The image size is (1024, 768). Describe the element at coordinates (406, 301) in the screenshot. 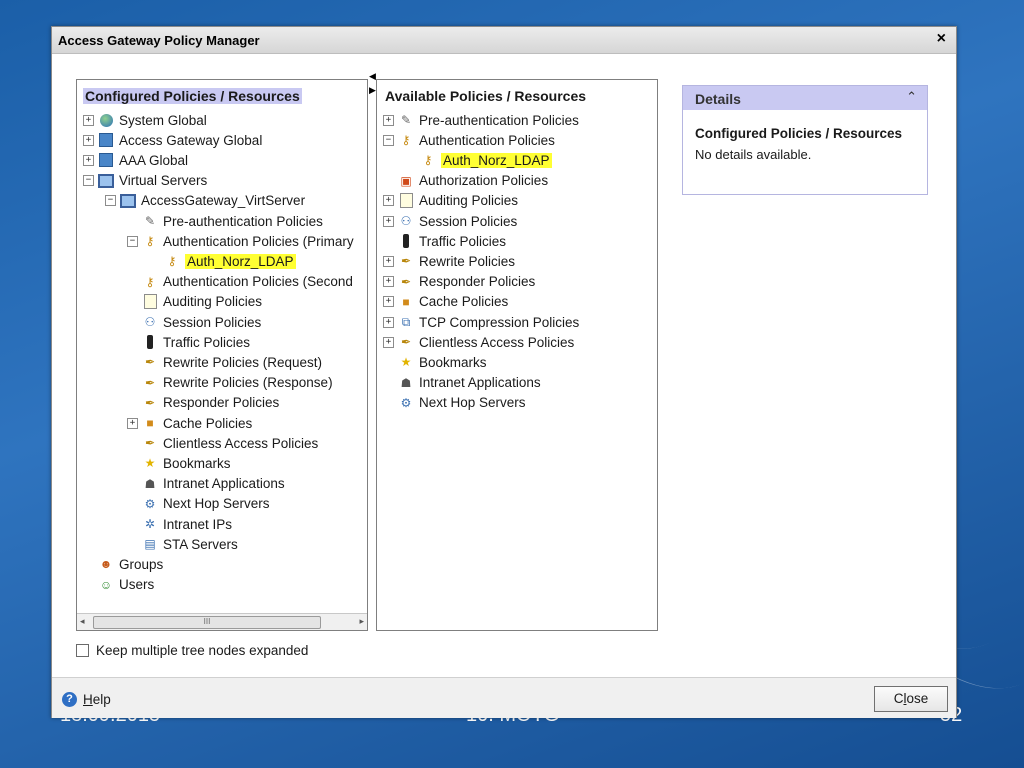

I see `cache-icon: ■` at that location.